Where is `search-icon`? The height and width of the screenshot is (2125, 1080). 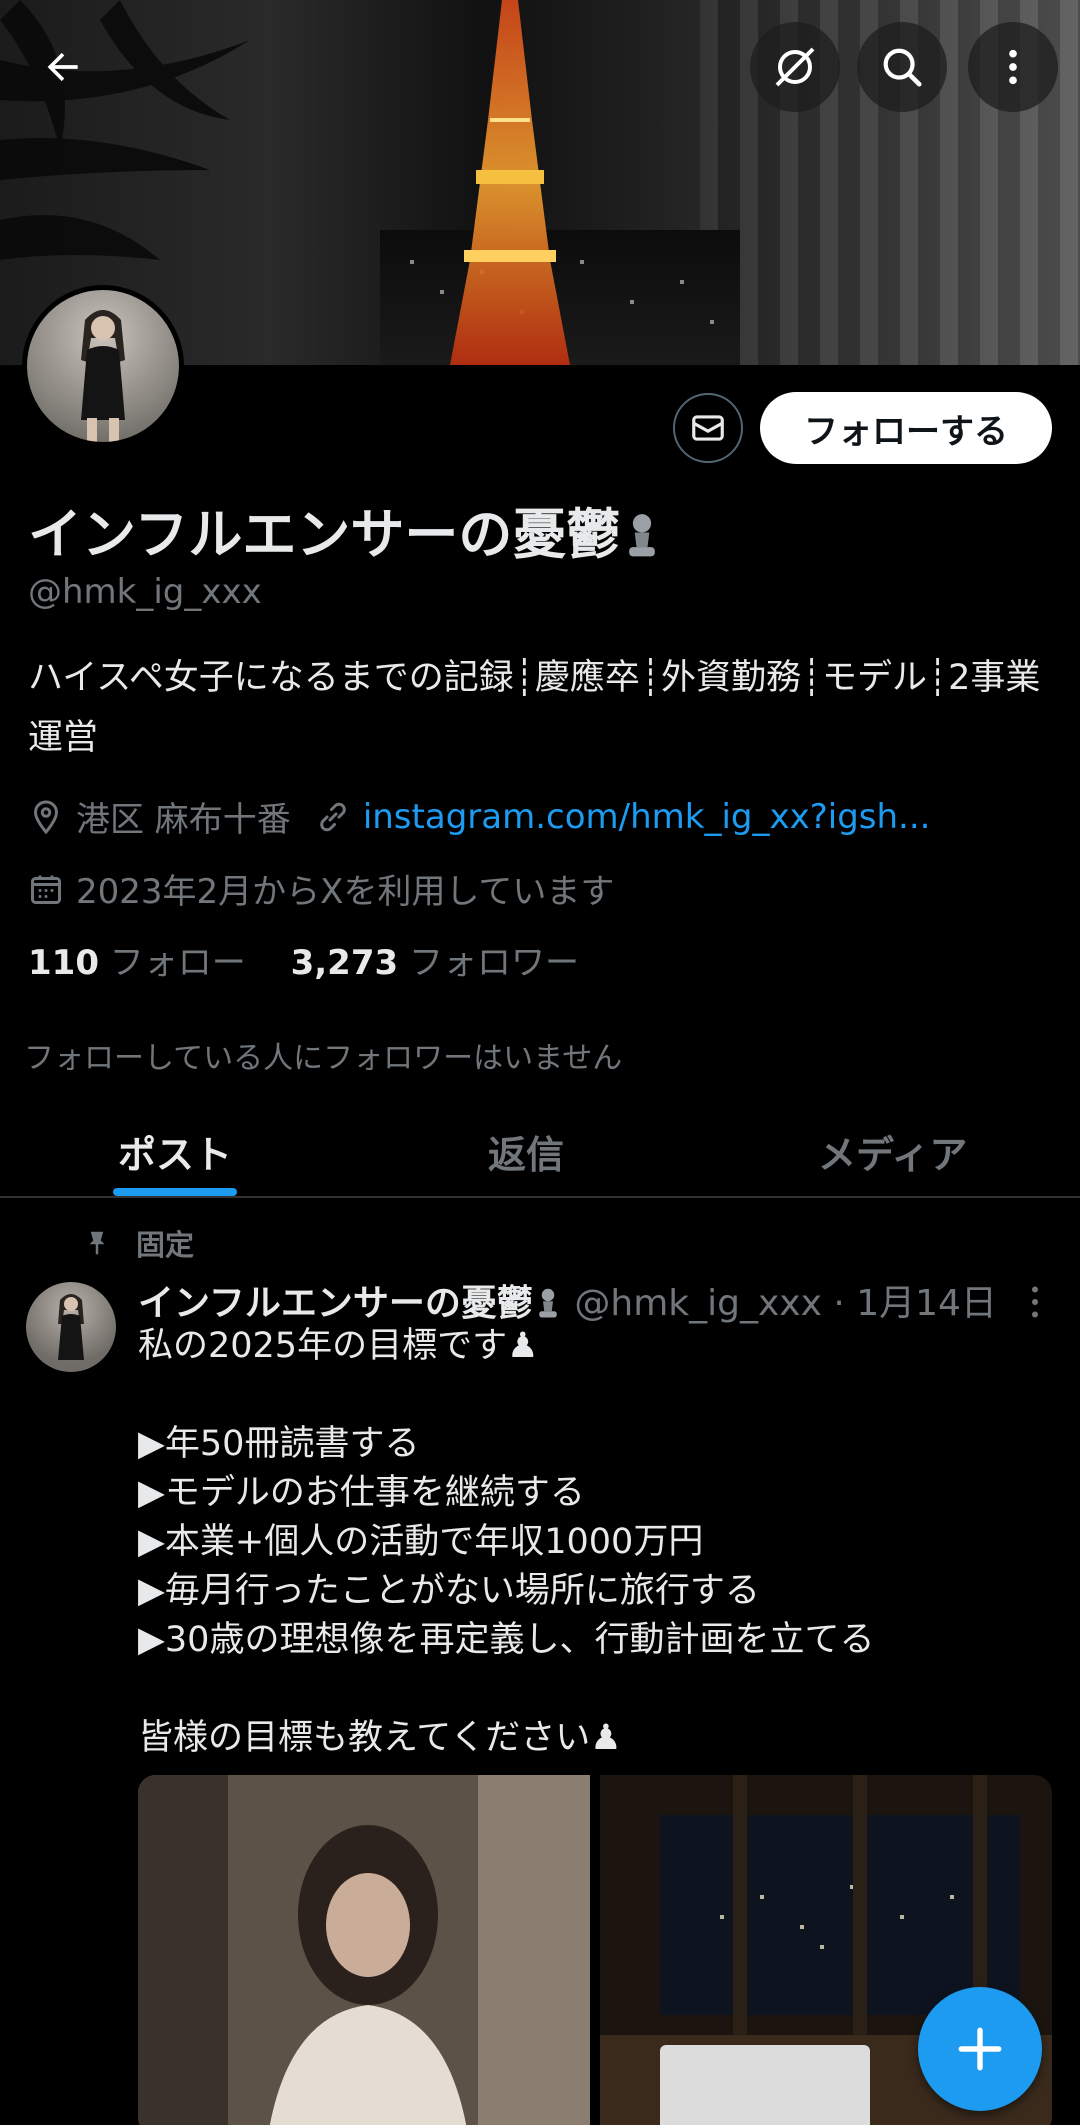 search-icon is located at coordinates (902, 67).